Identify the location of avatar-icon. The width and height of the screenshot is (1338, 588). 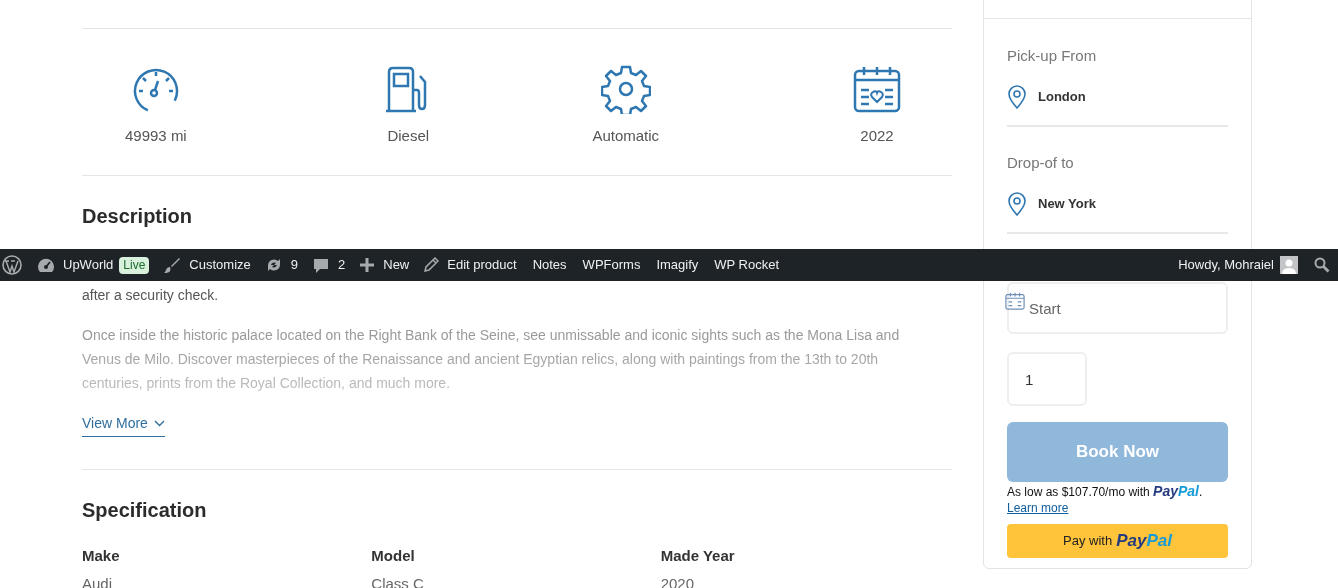
(1289, 265).